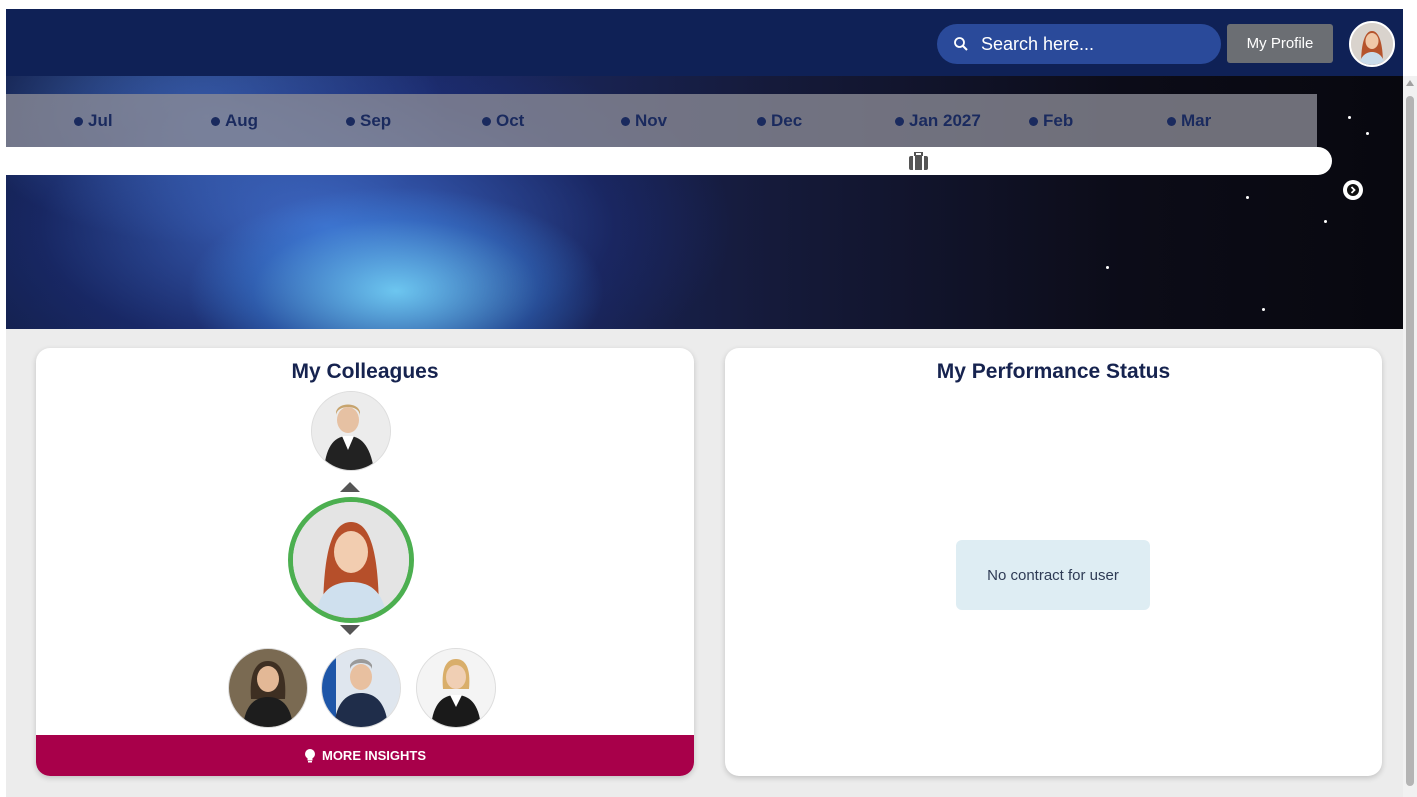  I want to click on timeline-month: Jul, so click(93, 121).